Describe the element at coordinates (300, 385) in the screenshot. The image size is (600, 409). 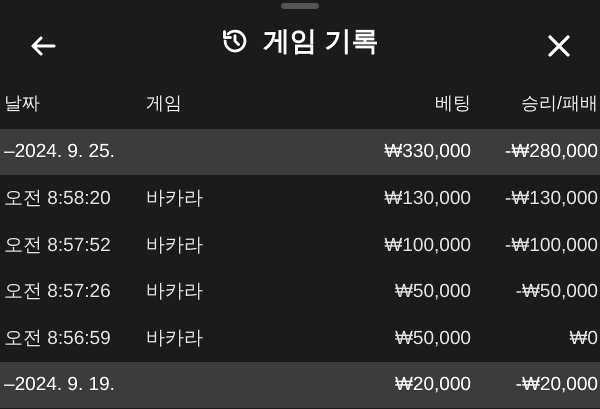
I see `date-group-row: –2024. 9. 19. ₩20,000 -₩20,000` at that location.